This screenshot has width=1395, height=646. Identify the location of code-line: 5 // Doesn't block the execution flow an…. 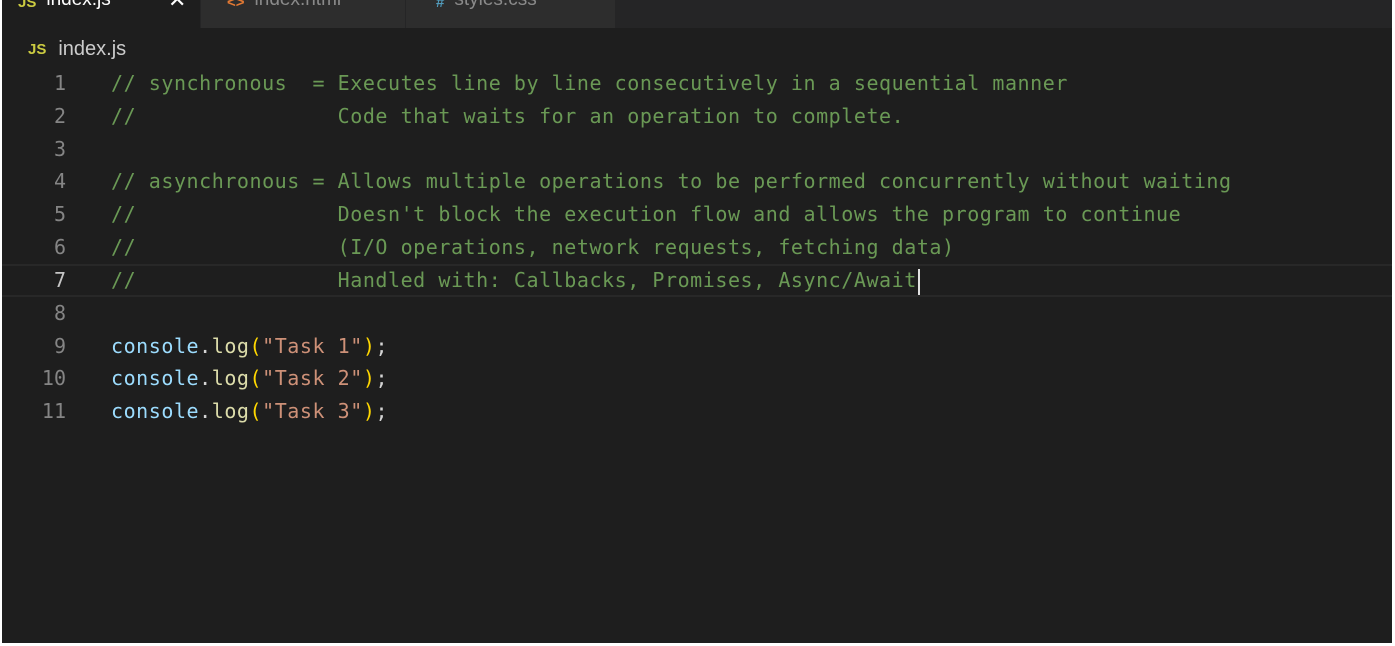
(697, 214).